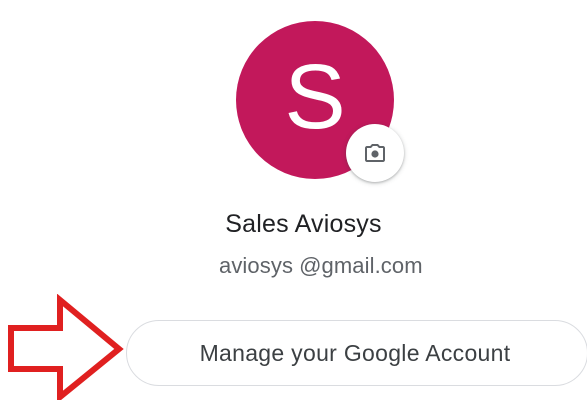 This screenshot has height=400, width=587. I want to click on camera-icon, so click(375, 153).